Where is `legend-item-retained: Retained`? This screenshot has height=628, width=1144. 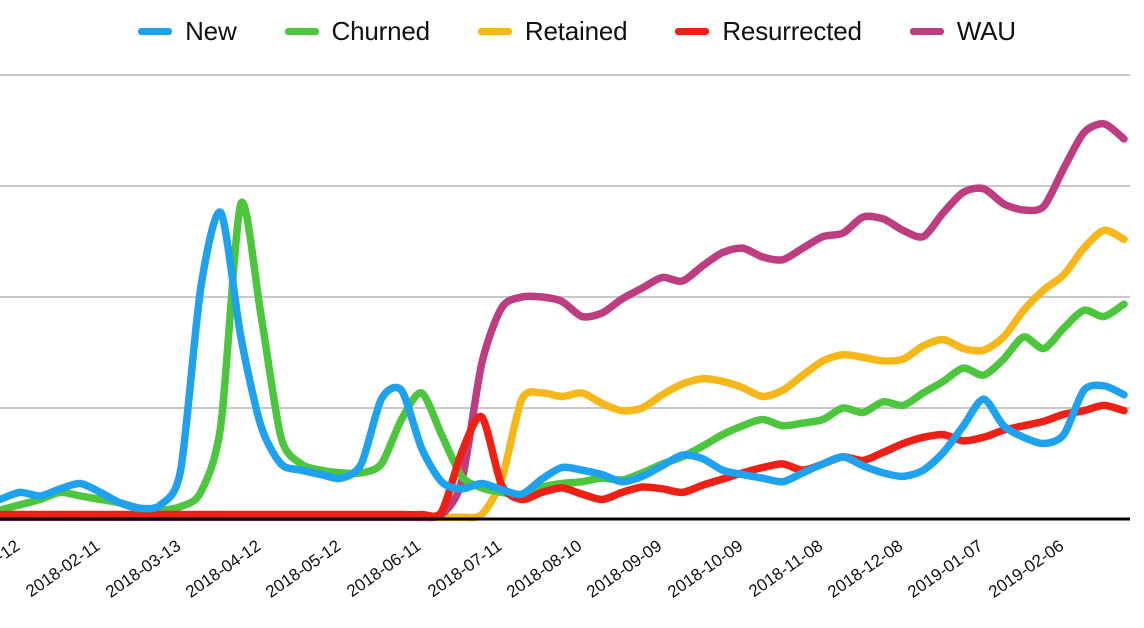 legend-item-retained: Retained is located at coordinates (552, 31).